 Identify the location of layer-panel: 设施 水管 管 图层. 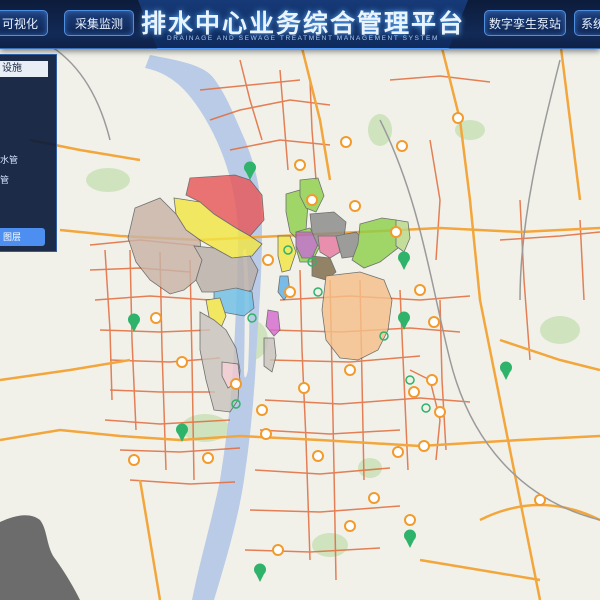
(28, 153).